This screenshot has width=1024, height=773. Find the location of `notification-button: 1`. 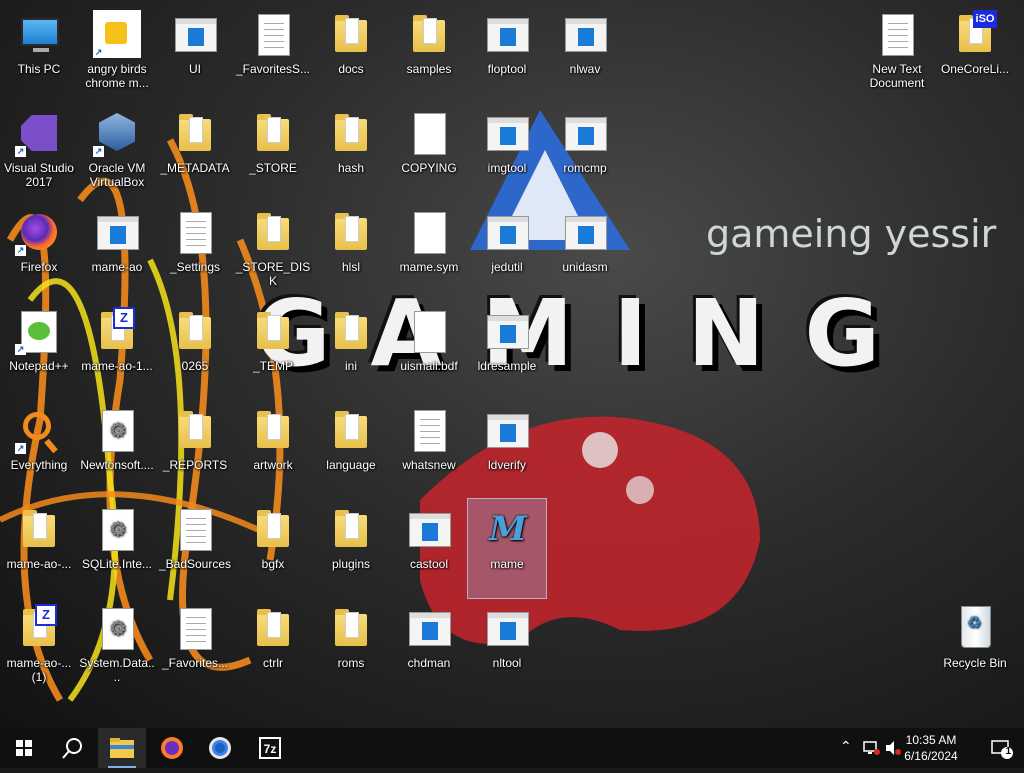

notification-button: 1 is located at coordinates (1001, 748).